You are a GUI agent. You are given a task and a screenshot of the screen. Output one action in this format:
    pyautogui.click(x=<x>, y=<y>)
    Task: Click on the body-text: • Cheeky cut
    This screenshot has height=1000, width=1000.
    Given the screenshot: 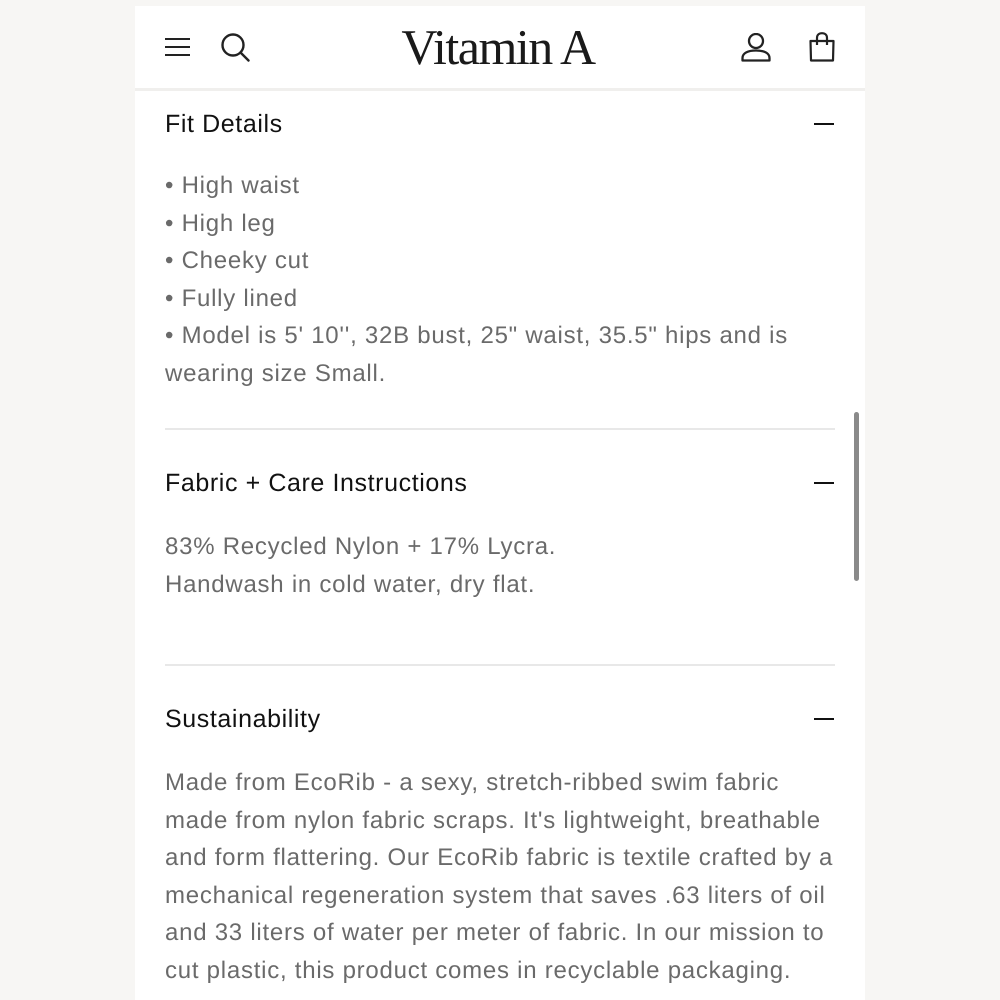 What is the action you would take?
    pyautogui.click(x=237, y=261)
    